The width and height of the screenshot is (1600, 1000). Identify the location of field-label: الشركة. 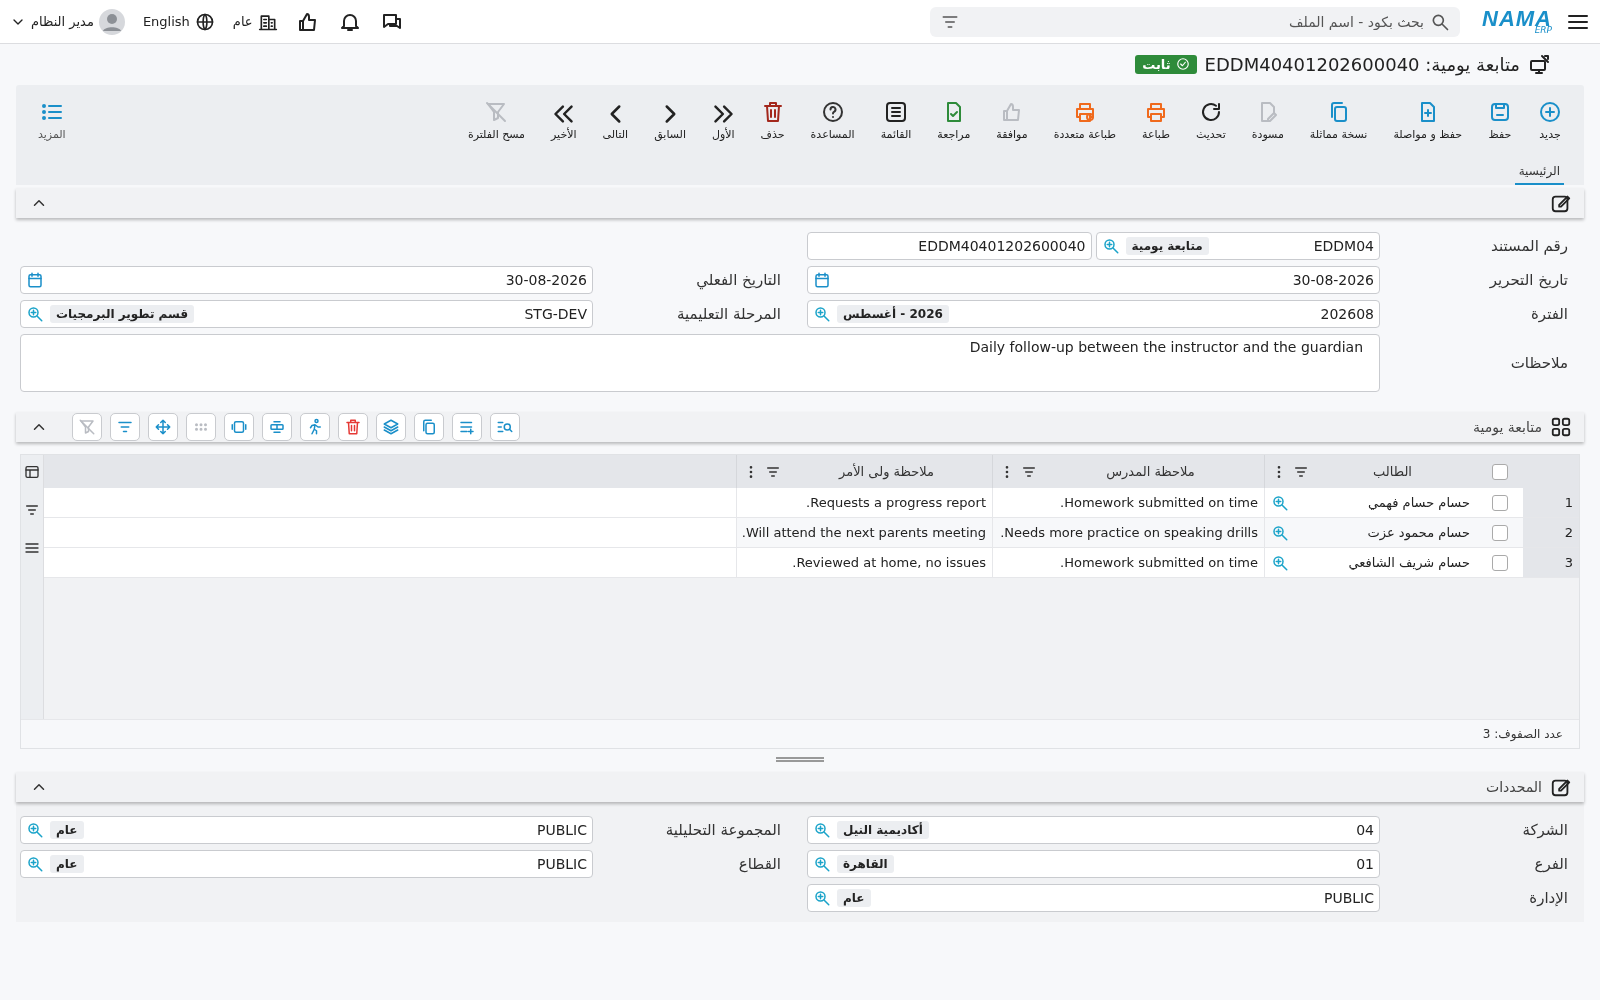
(1545, 830).